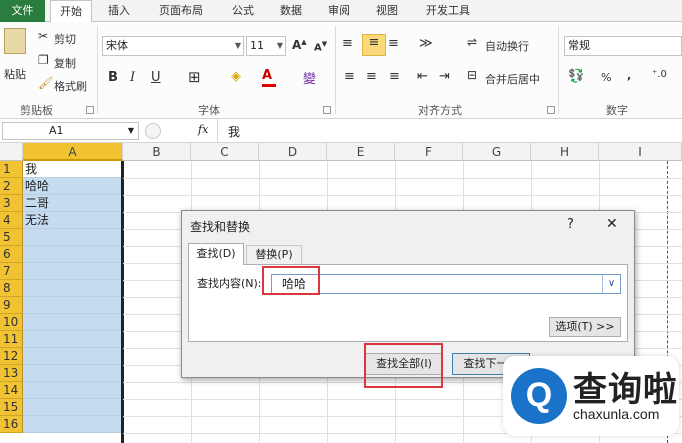  What do you see at coordinates (576, 76) in the screenshot?
I see `currency-icon: 💱` at bounding box center [576, 76].